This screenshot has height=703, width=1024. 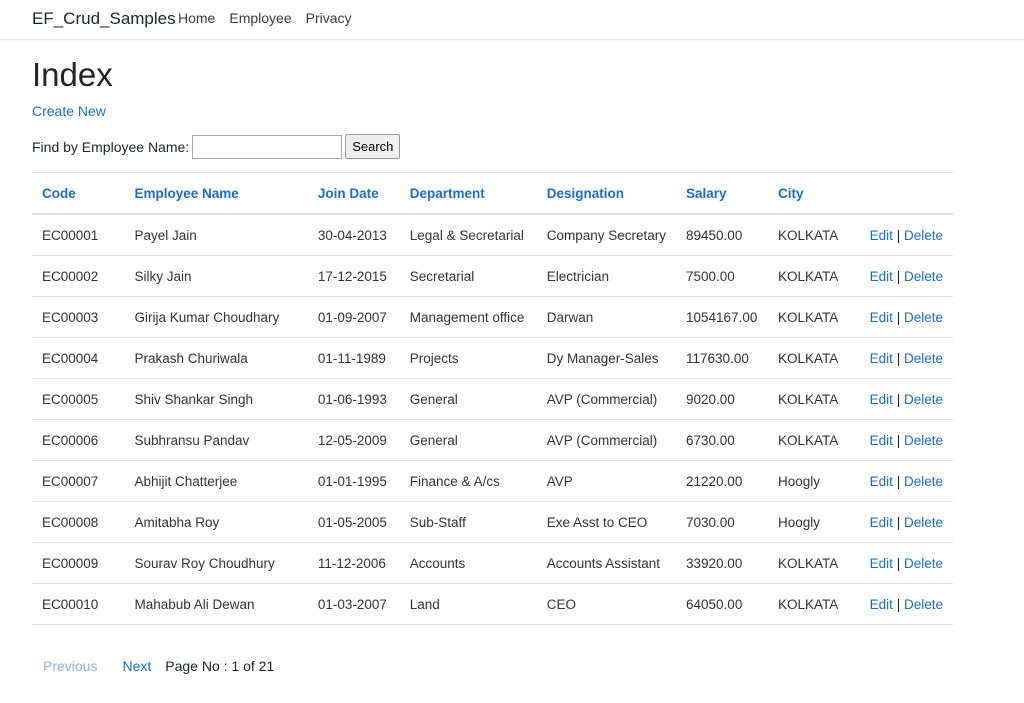 I want to click on cell-code: EC00010, so click(x=78, y=604).